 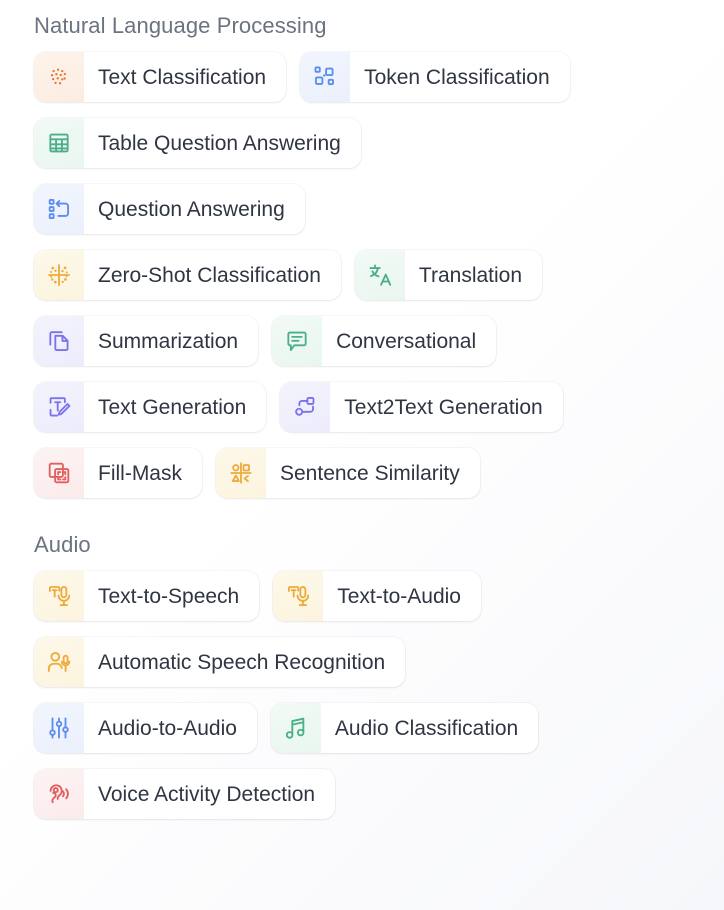 I want to click on task-pill: Text2Text Generation, so click(x=421, y=407).